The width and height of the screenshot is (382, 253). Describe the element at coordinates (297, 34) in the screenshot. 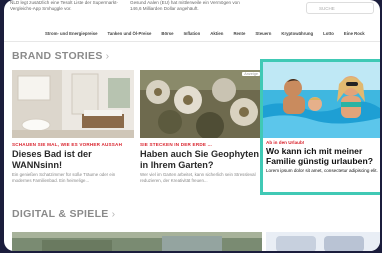

I see `nav-item-krypto: Kryptowährung` at that location.